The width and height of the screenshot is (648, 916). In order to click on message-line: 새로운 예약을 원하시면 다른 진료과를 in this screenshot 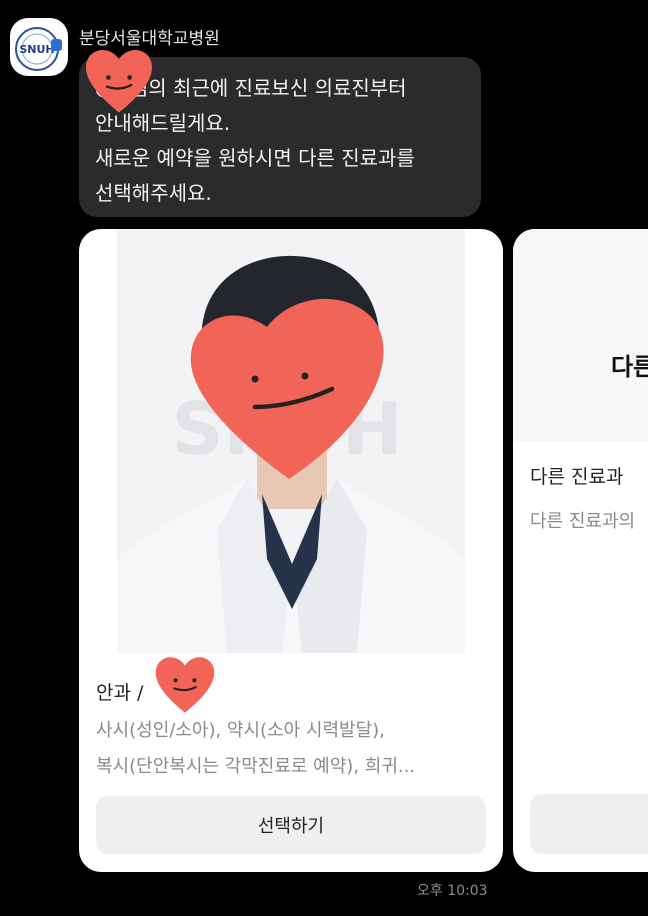, I will do `click(255, 158)`.